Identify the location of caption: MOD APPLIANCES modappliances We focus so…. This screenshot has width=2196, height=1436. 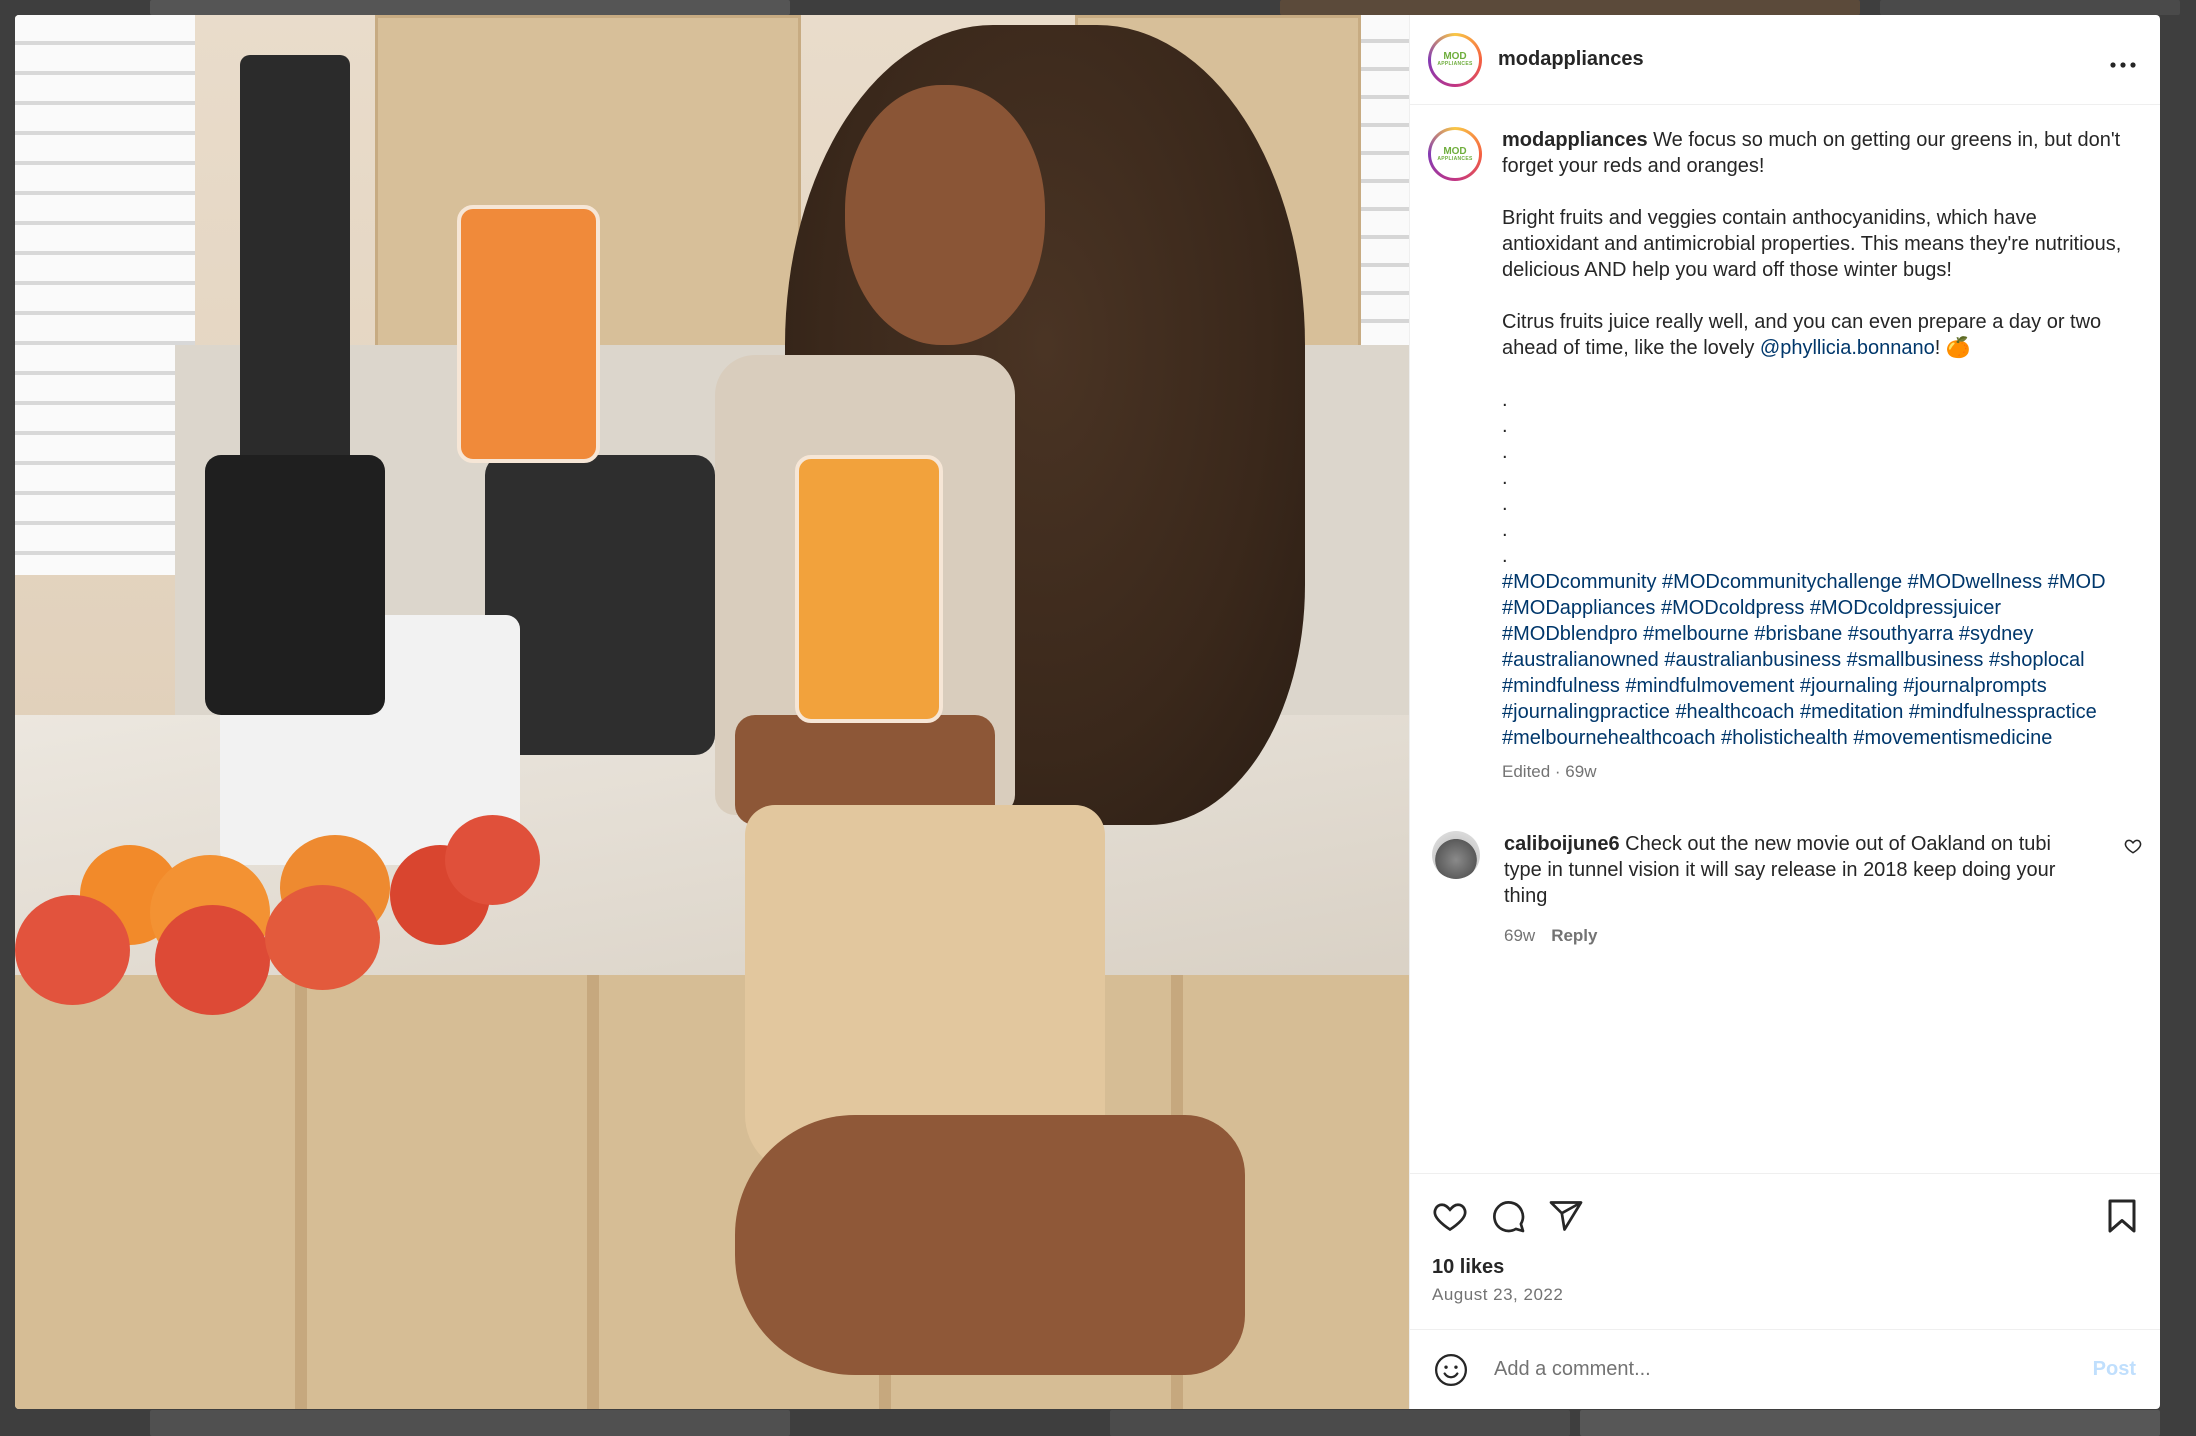
(1785, 456).